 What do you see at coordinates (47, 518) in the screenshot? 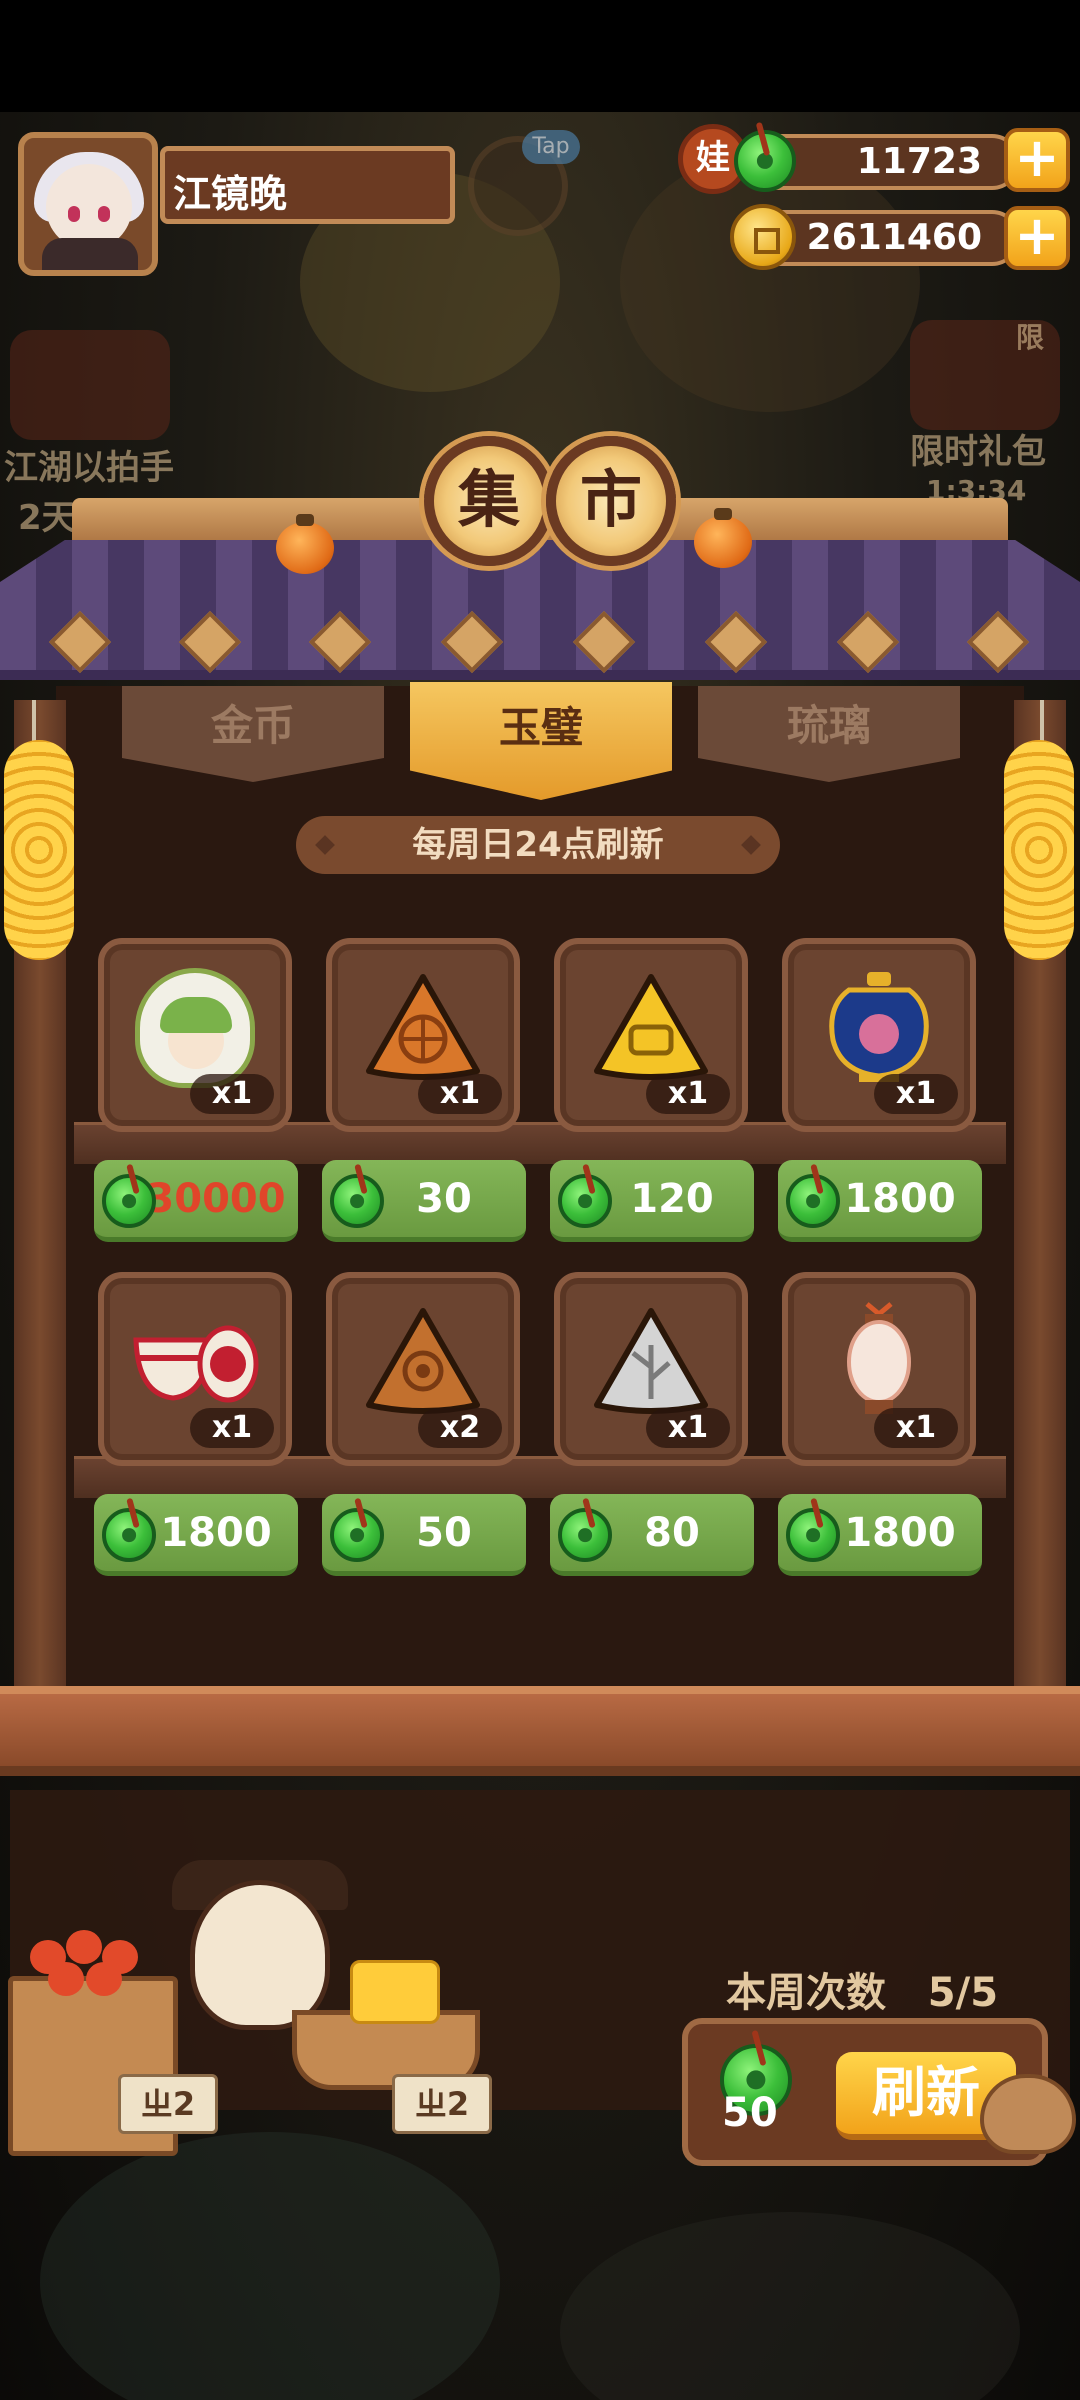
I see `event-timer-left: 2天` at bounding box center [47, 518].